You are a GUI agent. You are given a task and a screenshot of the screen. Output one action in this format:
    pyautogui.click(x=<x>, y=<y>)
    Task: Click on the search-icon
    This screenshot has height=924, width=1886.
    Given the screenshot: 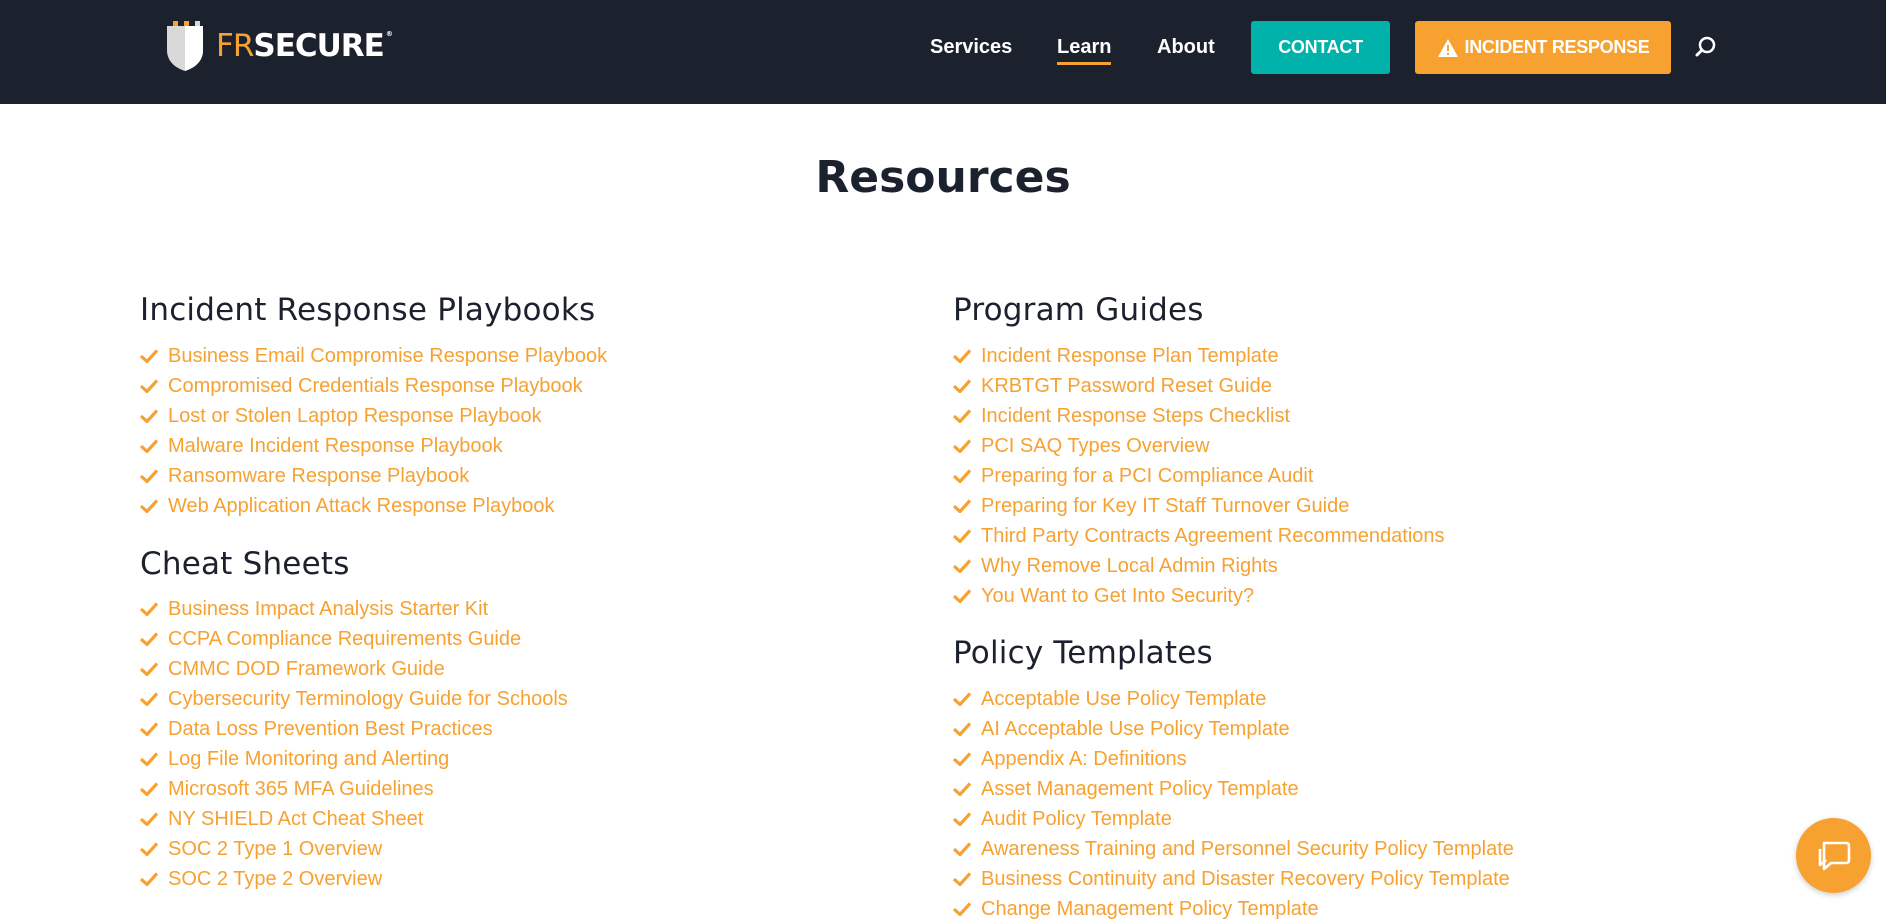 What is the action you would take?
    pyautogui.click(x=1706, y=47)
    